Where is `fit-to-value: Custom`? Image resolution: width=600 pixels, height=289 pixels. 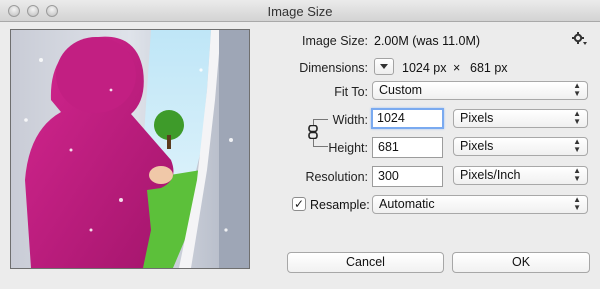
fit-to-value: Custom is located at coordinates (401, 90).